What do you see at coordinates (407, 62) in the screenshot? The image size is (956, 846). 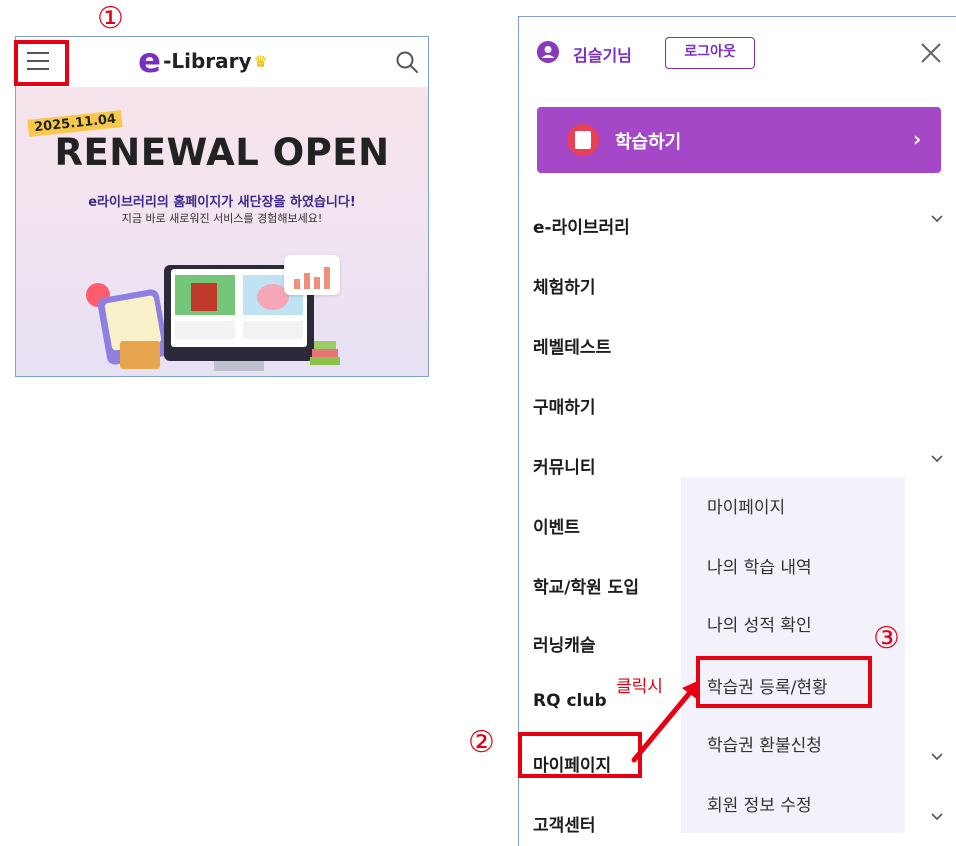 I see `search-icon` at bounding box center [407, 62].